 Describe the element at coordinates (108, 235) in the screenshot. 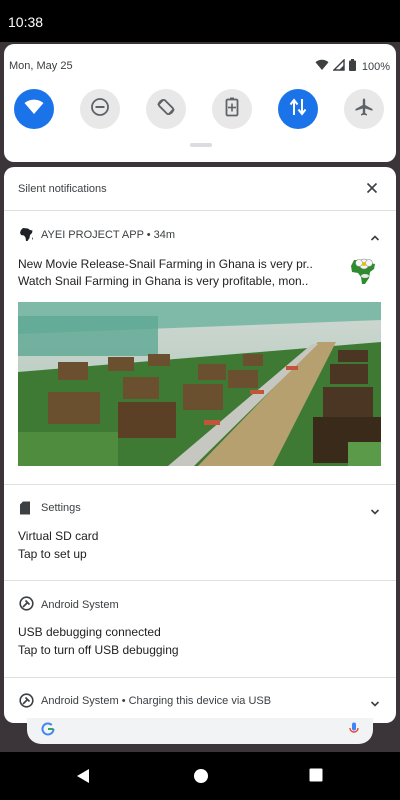

I see `app-name: AYEI PROJECT APP • 34m` at that location.